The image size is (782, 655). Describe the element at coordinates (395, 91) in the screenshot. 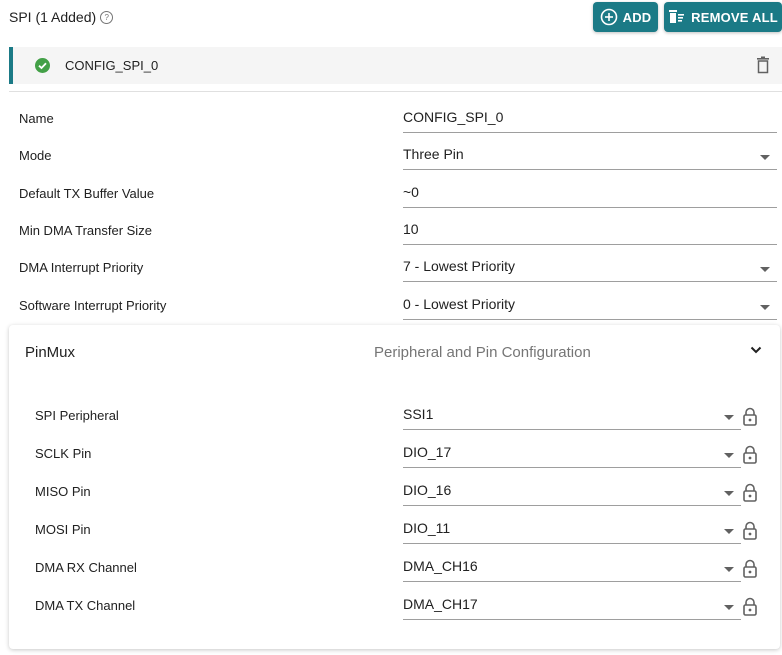

I see `divider` at that location.